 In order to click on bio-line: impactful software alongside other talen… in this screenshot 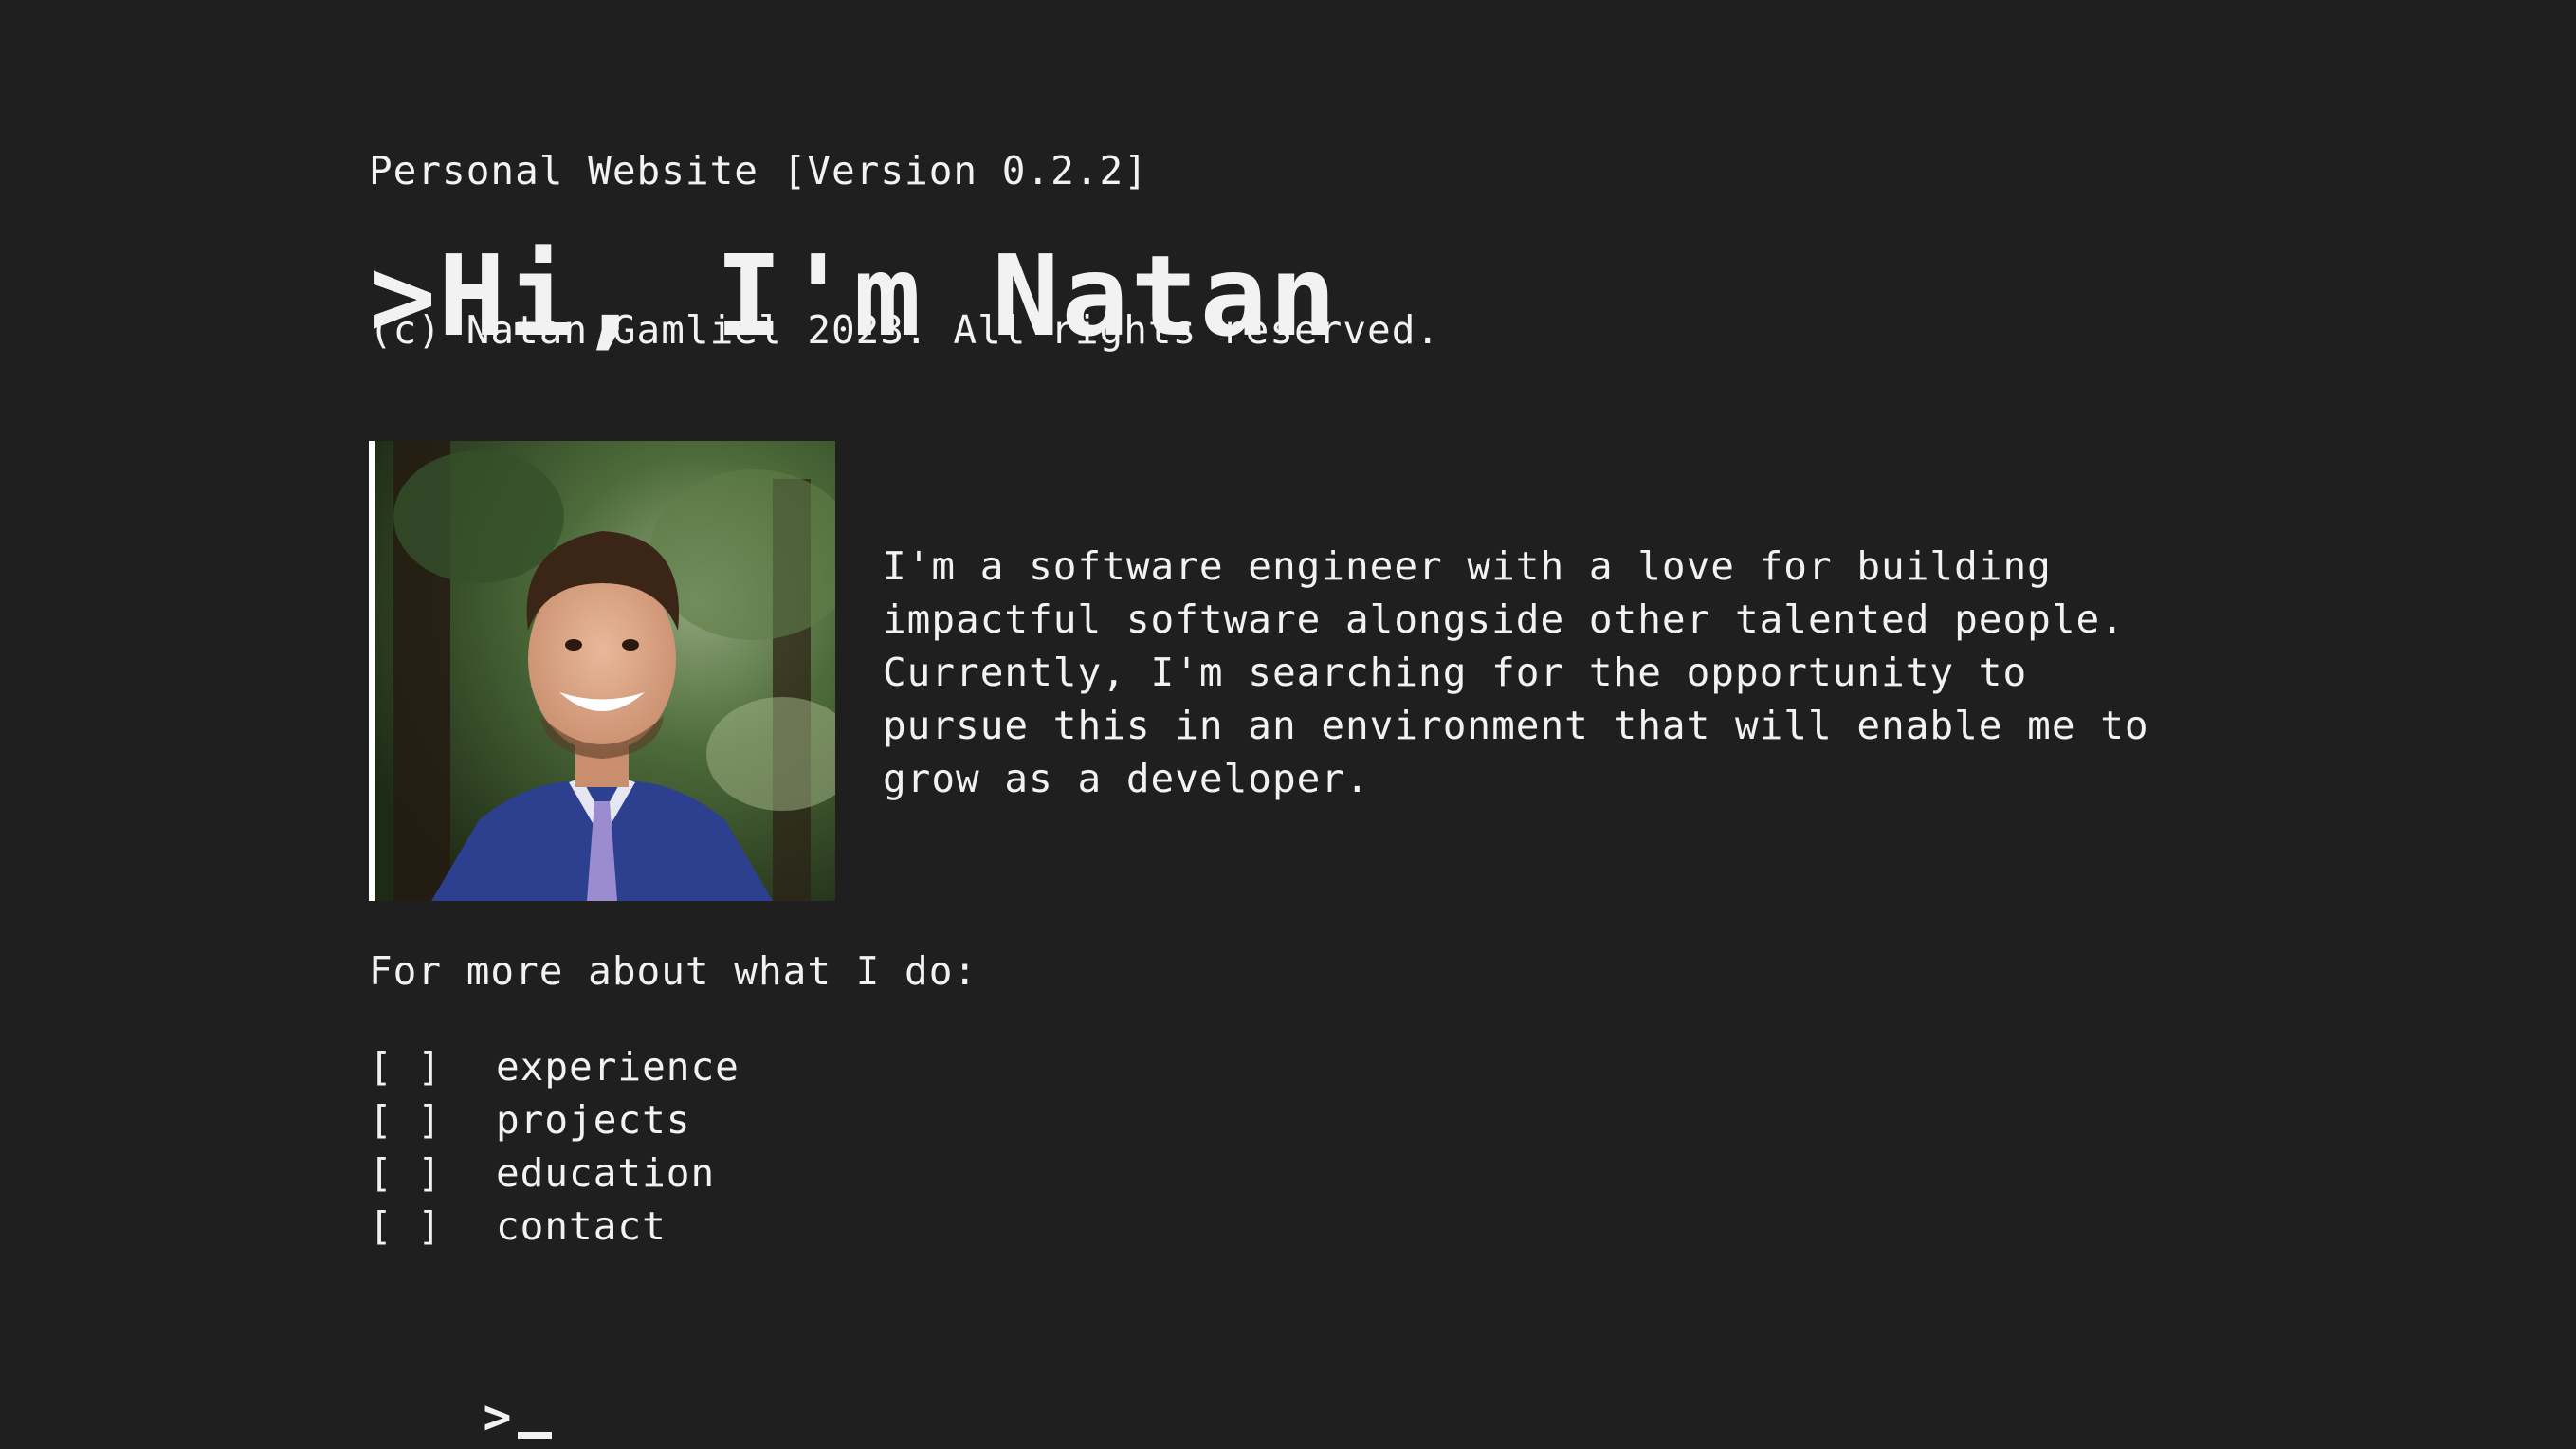, I will do `click(1504, 619)`.